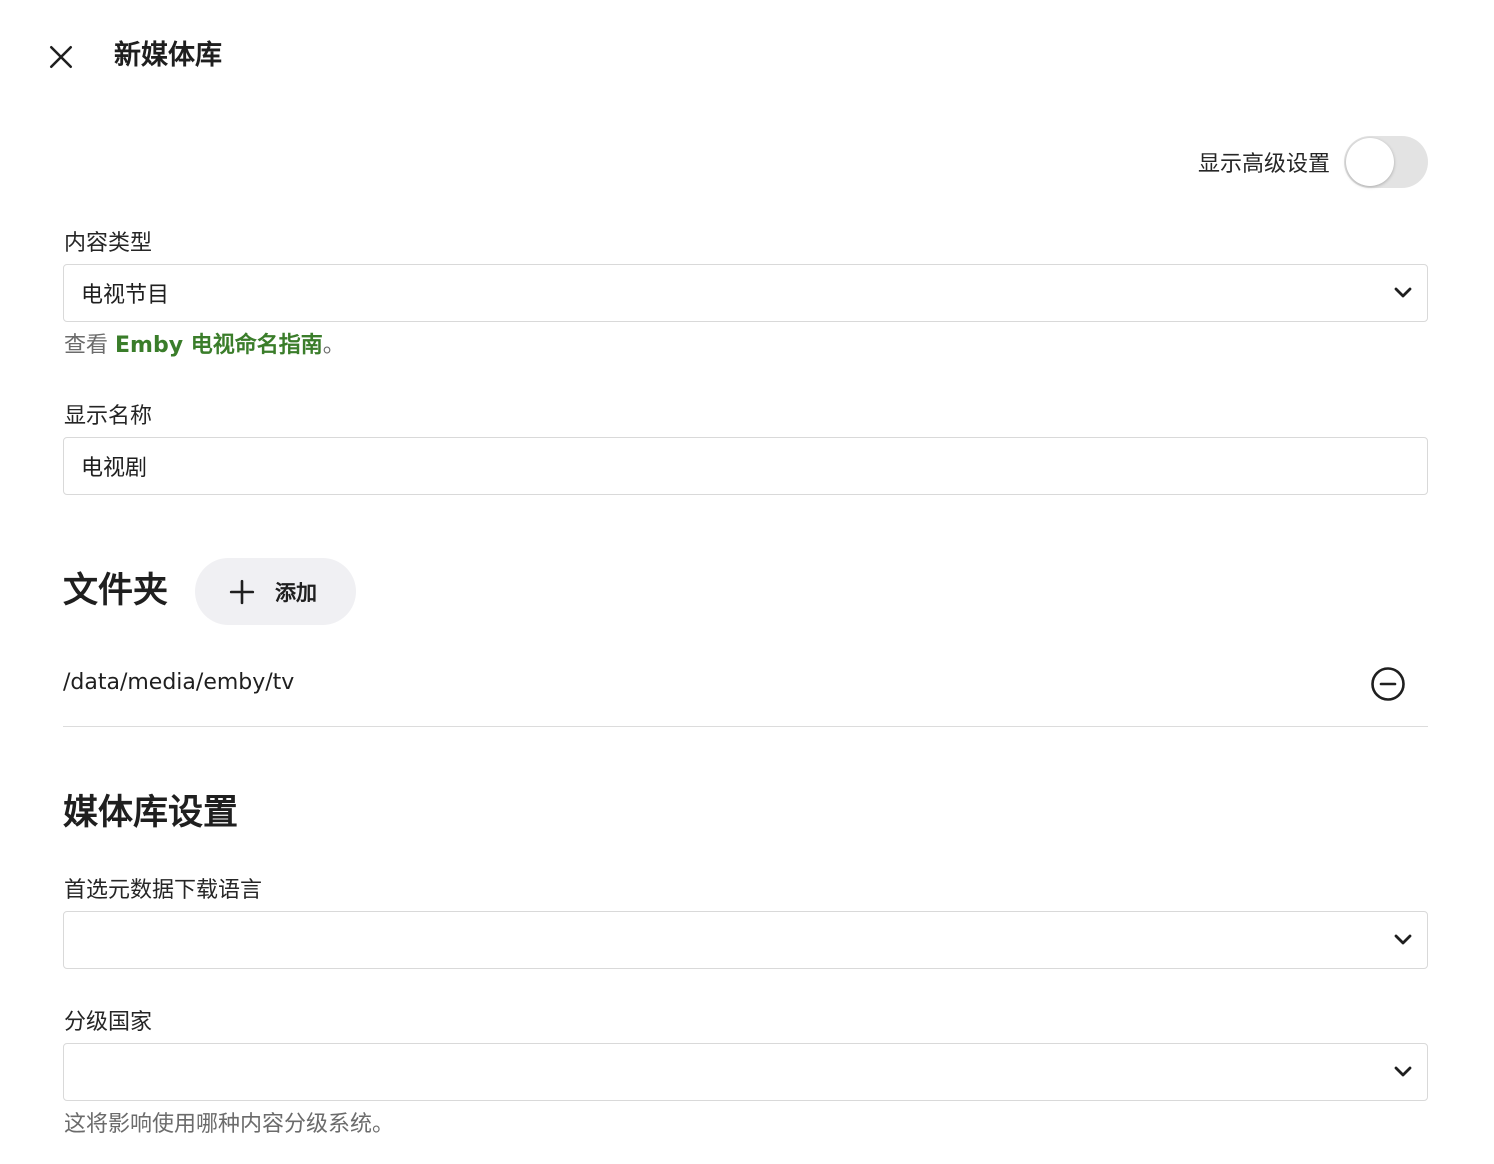  Describe the element at coordinates (1370, 162) in the screenshot. I see `toggle-knob` at that location.